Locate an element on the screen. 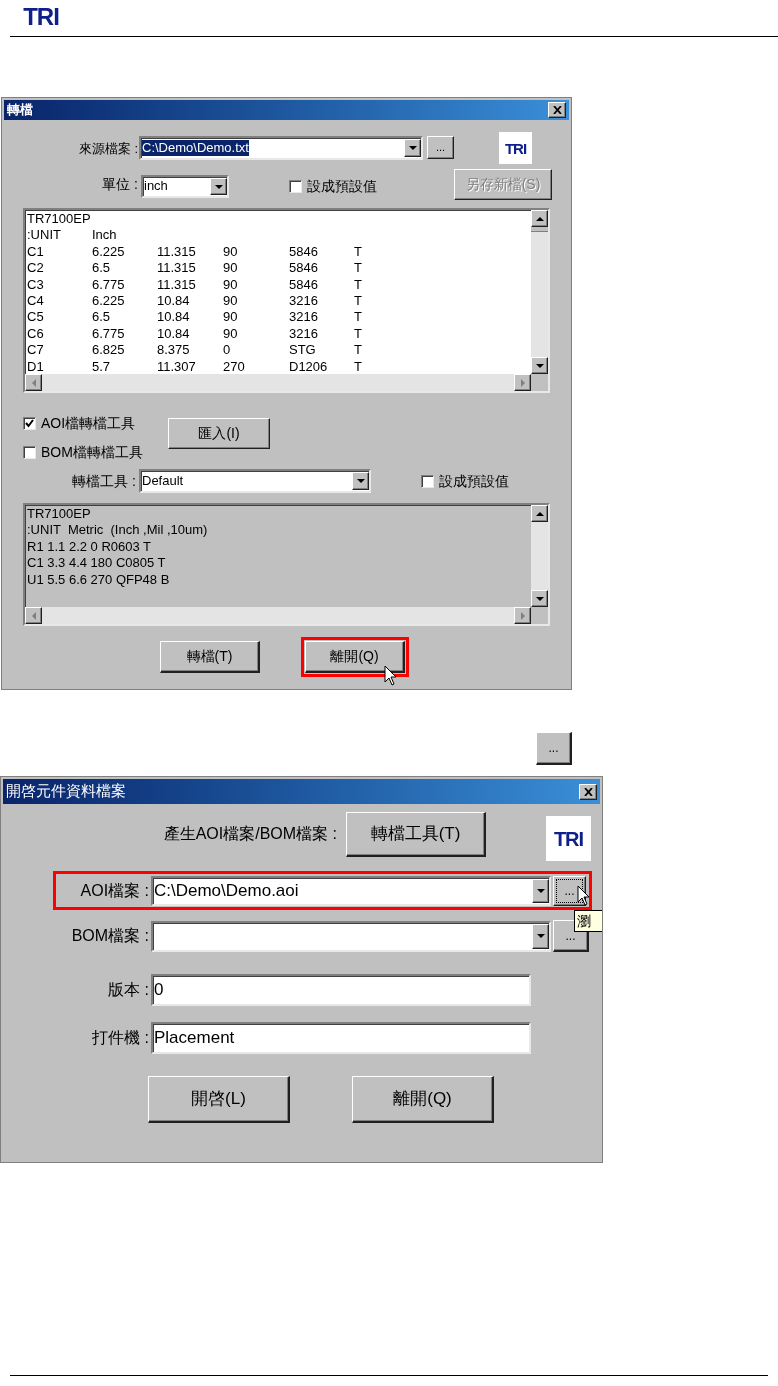  field-label: 單位 : is located at coordinates (119, 184).